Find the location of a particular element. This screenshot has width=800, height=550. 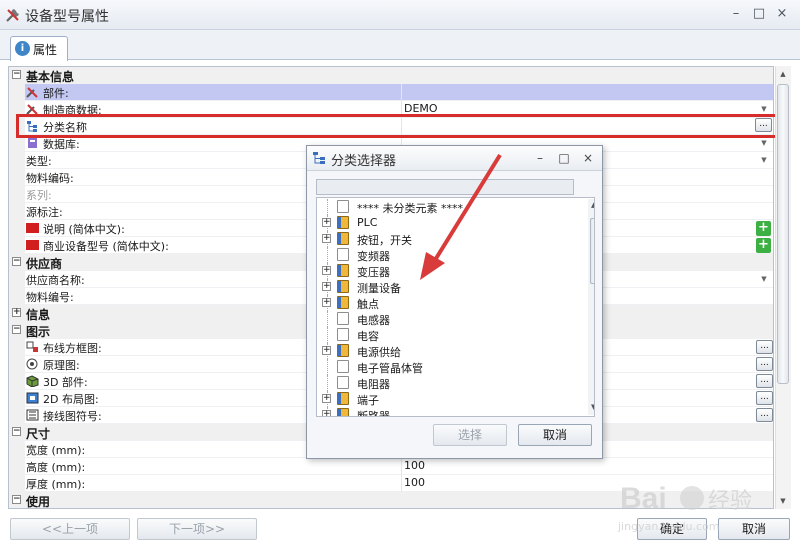

tab-properties-label: 属性 is located at coordinates (45, 50).